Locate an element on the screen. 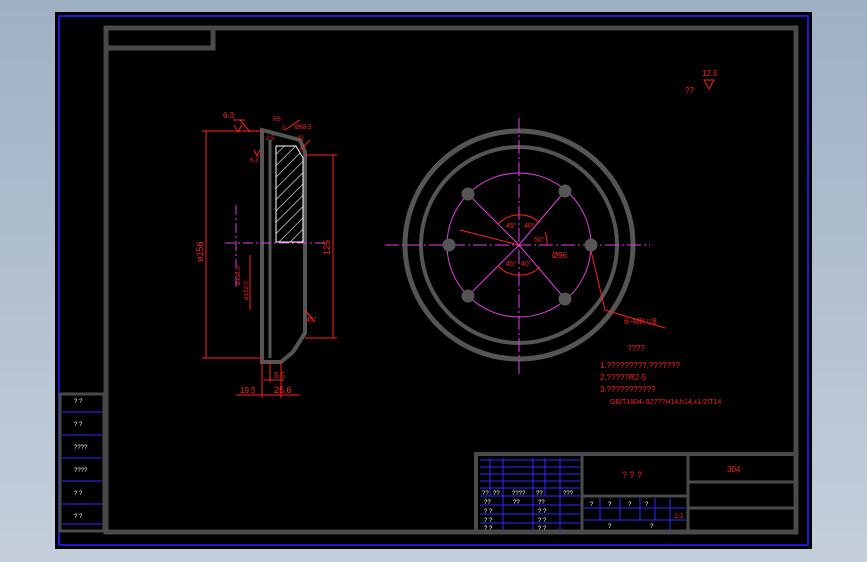  note-line-1: 1.?????????,??????? is located at coordinates (640, 365).